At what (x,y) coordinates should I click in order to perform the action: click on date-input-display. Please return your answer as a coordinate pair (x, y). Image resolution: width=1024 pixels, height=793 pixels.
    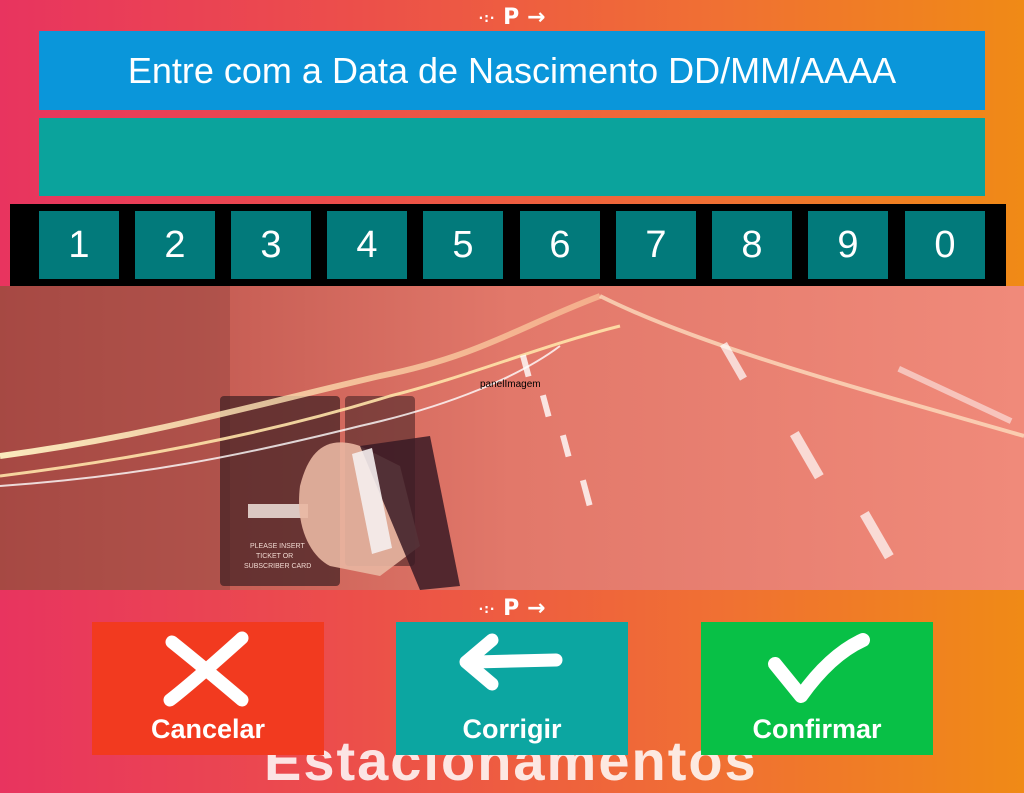
    Looking at the image, I should click on (512, 157).